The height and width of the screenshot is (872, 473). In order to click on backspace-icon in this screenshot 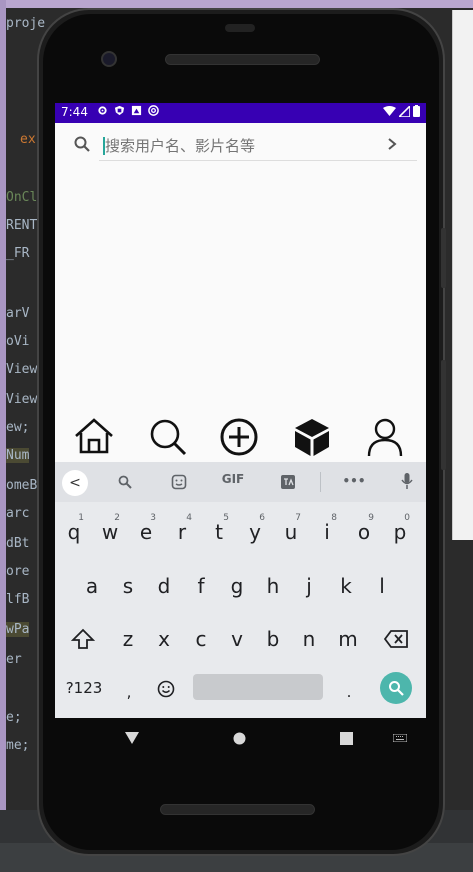, I will do `click(396, 639)`.